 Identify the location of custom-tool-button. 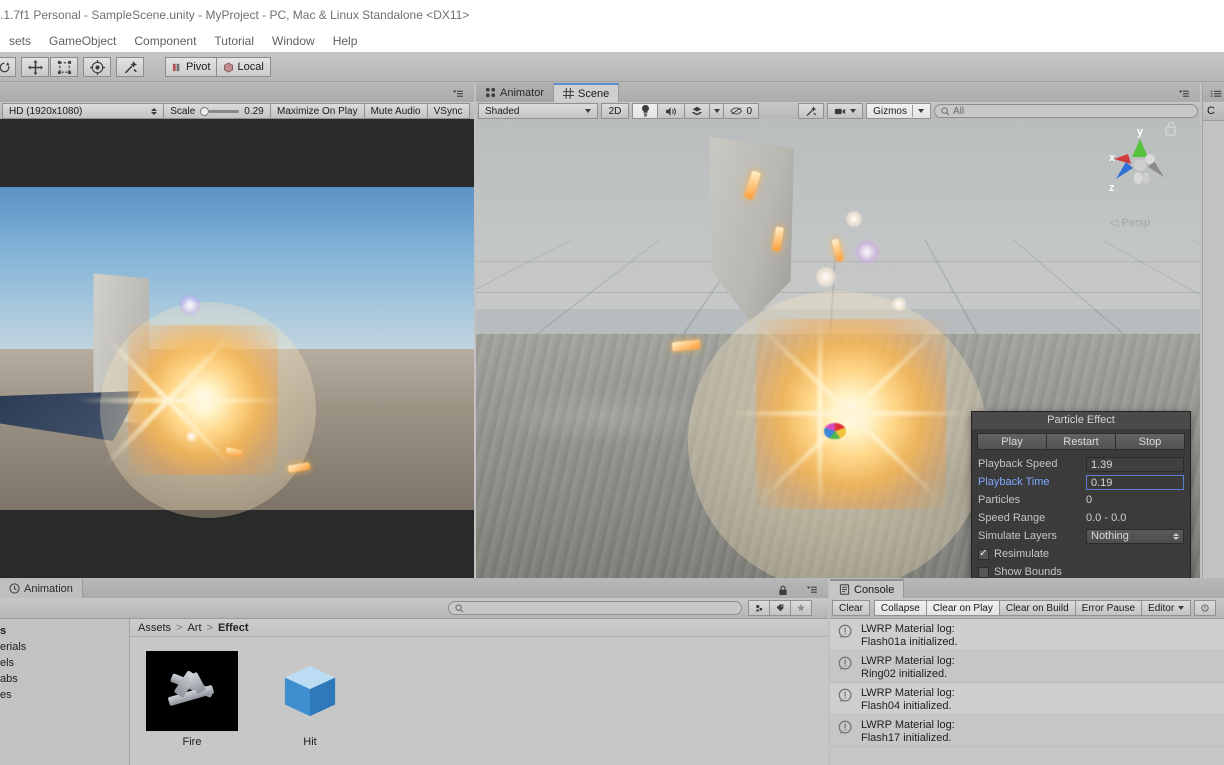
(130, 67).